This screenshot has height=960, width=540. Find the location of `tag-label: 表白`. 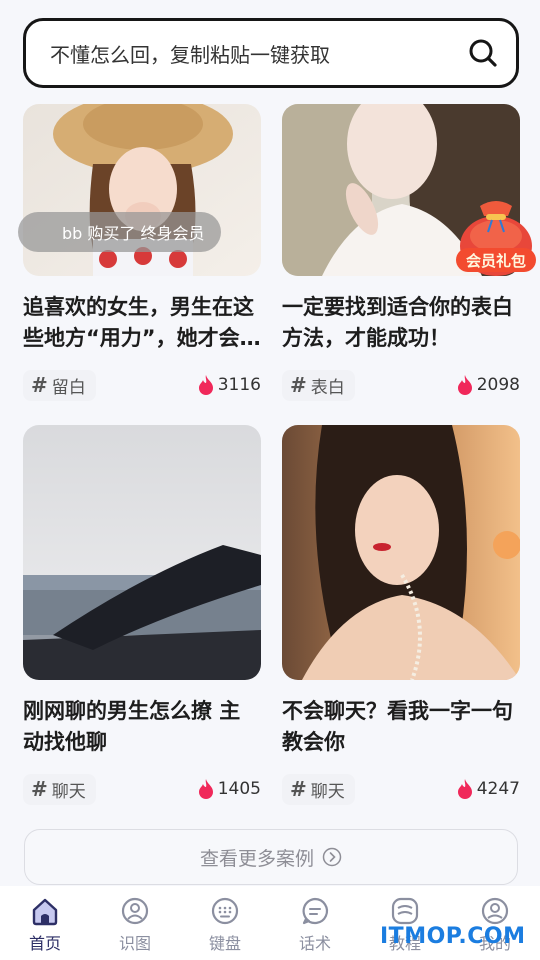

tag-label: 表白 is located at coordinates (327, 387).